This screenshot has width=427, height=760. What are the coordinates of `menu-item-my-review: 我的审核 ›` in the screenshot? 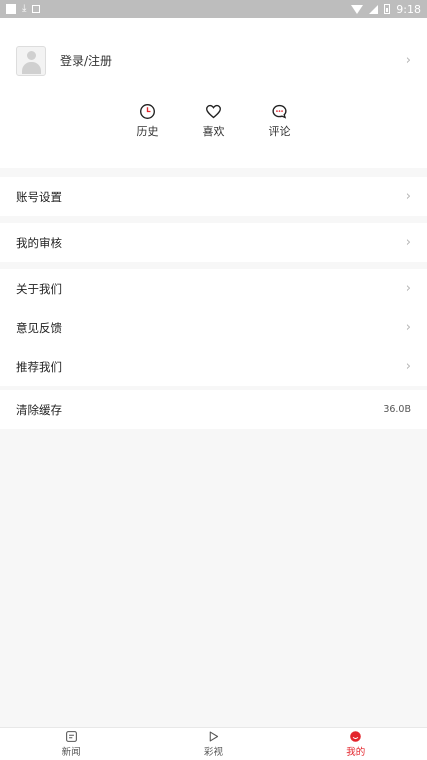 It's located at (213, 242).